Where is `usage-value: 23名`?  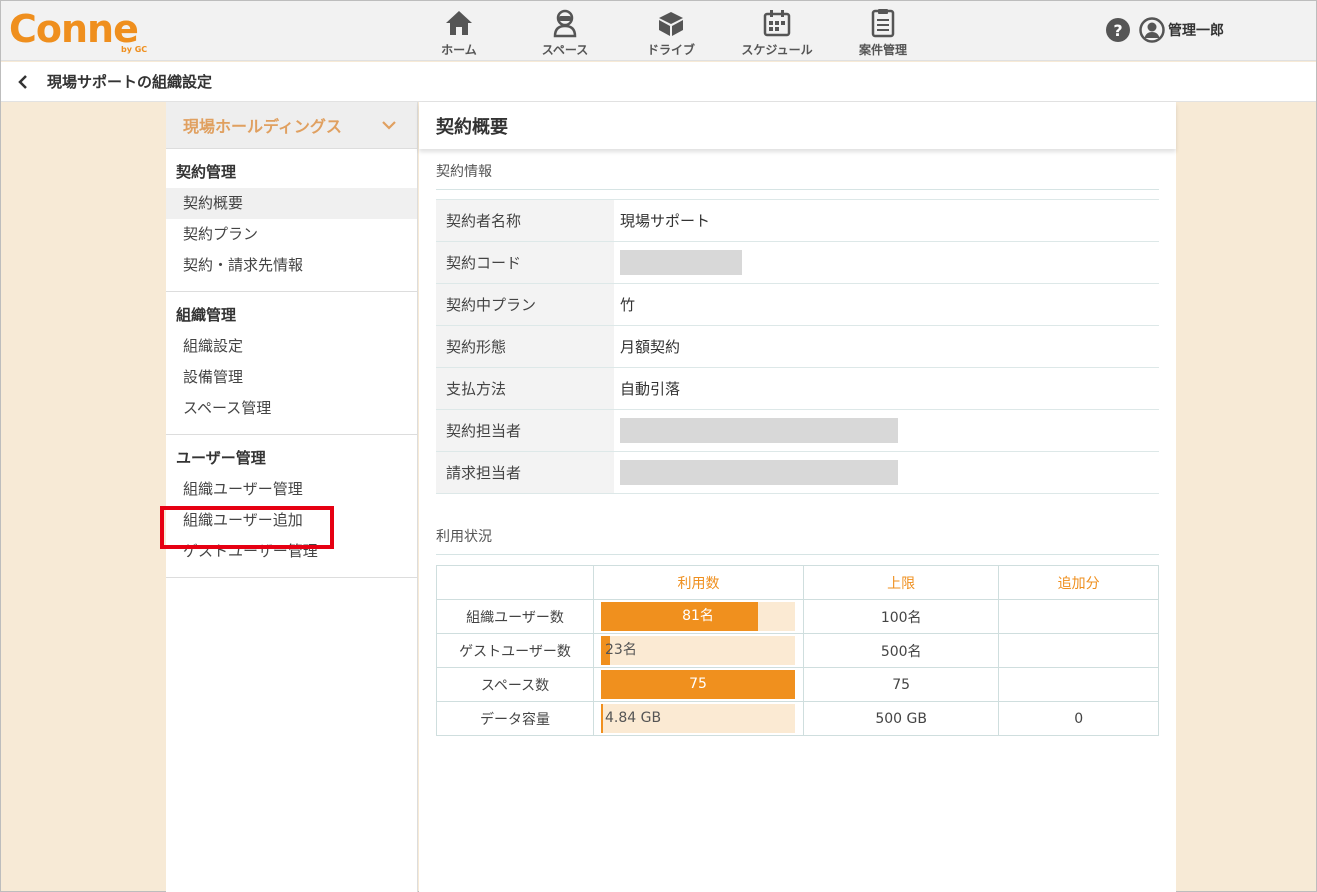 usage-value: 23名 is located at coordinates (621, 650).